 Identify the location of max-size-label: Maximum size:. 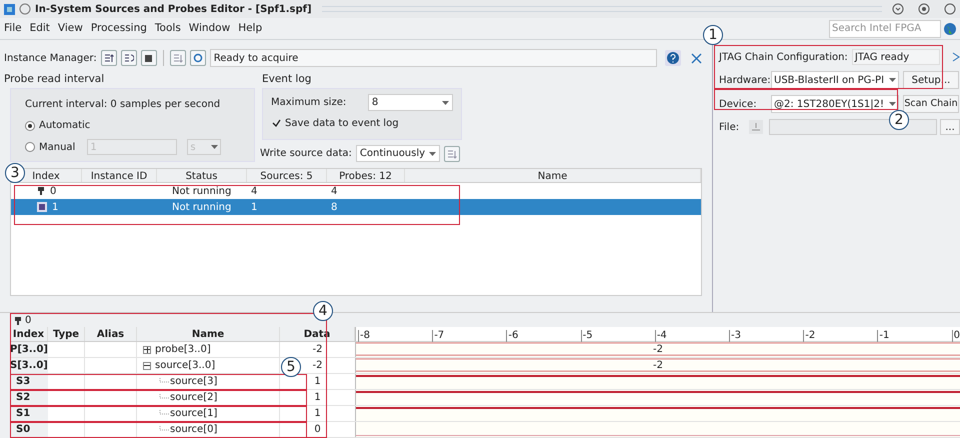
(309, 103).